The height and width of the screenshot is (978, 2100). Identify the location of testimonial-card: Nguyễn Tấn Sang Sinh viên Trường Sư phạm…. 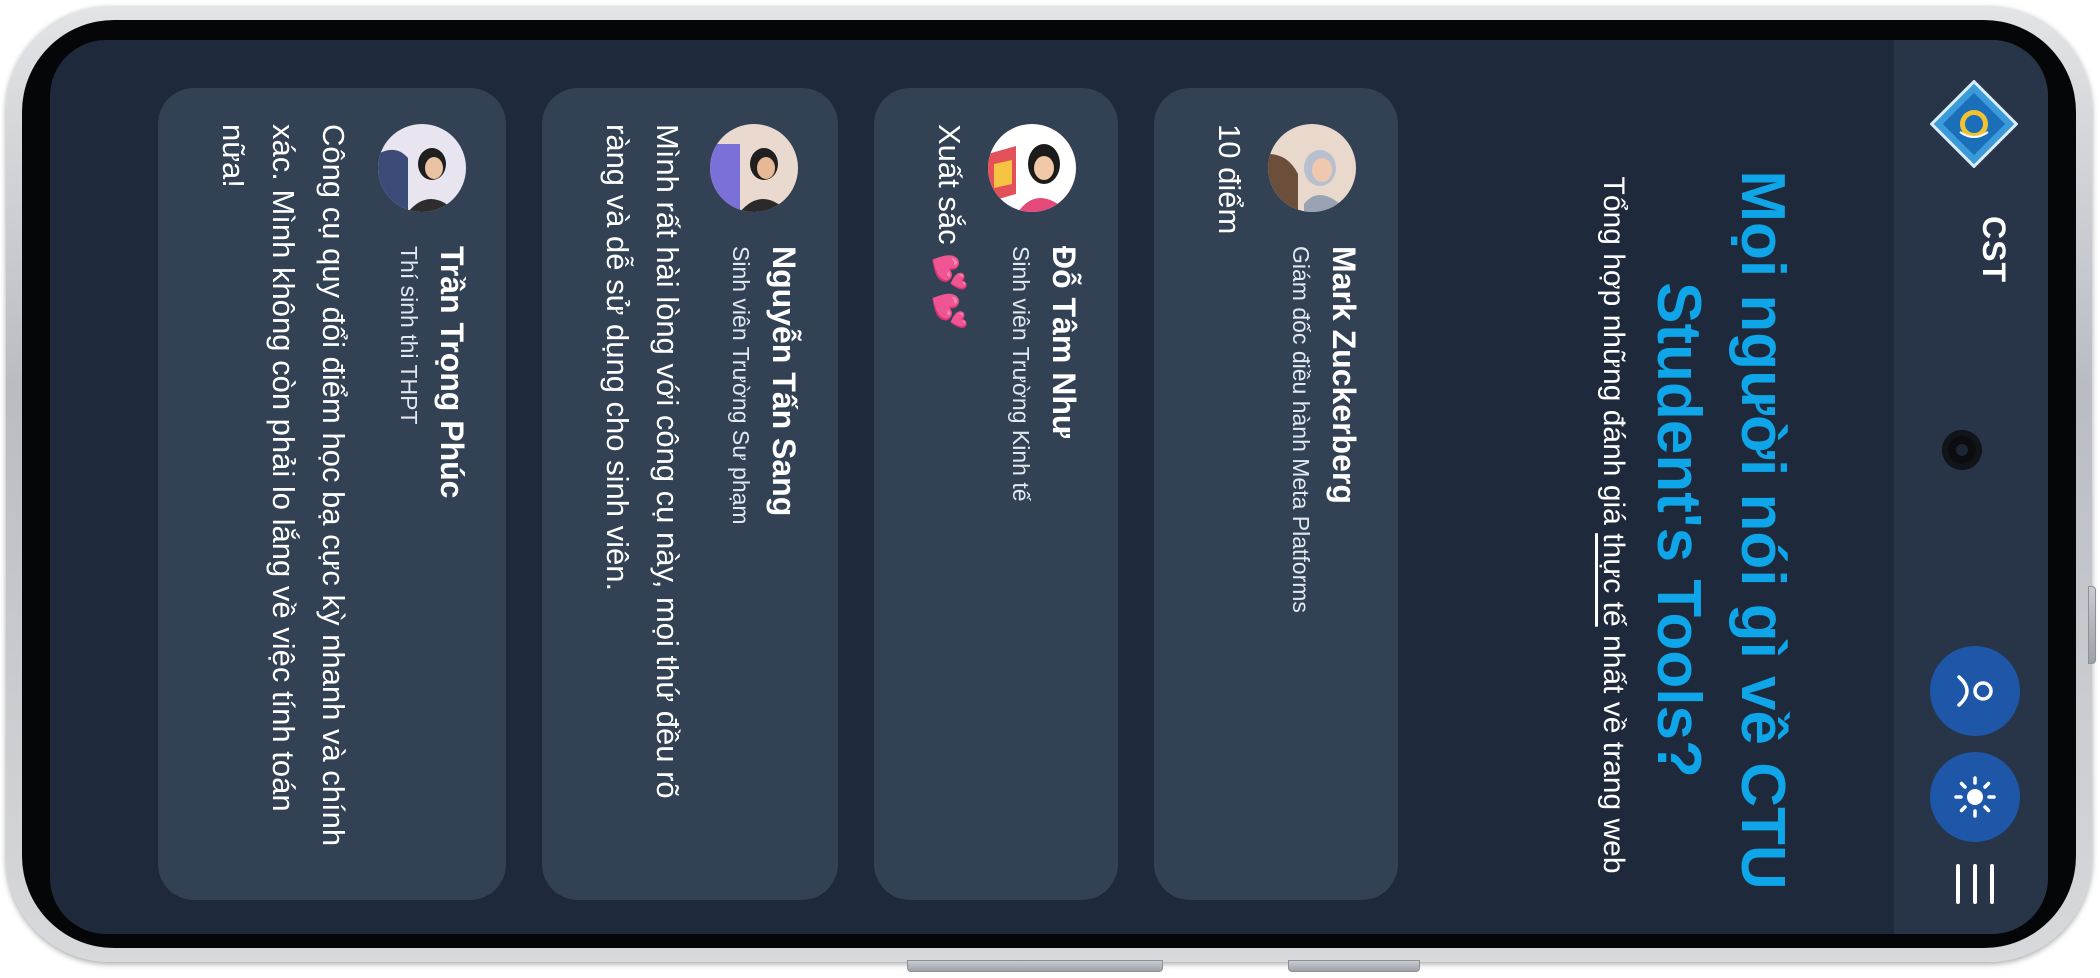
(690, 494).